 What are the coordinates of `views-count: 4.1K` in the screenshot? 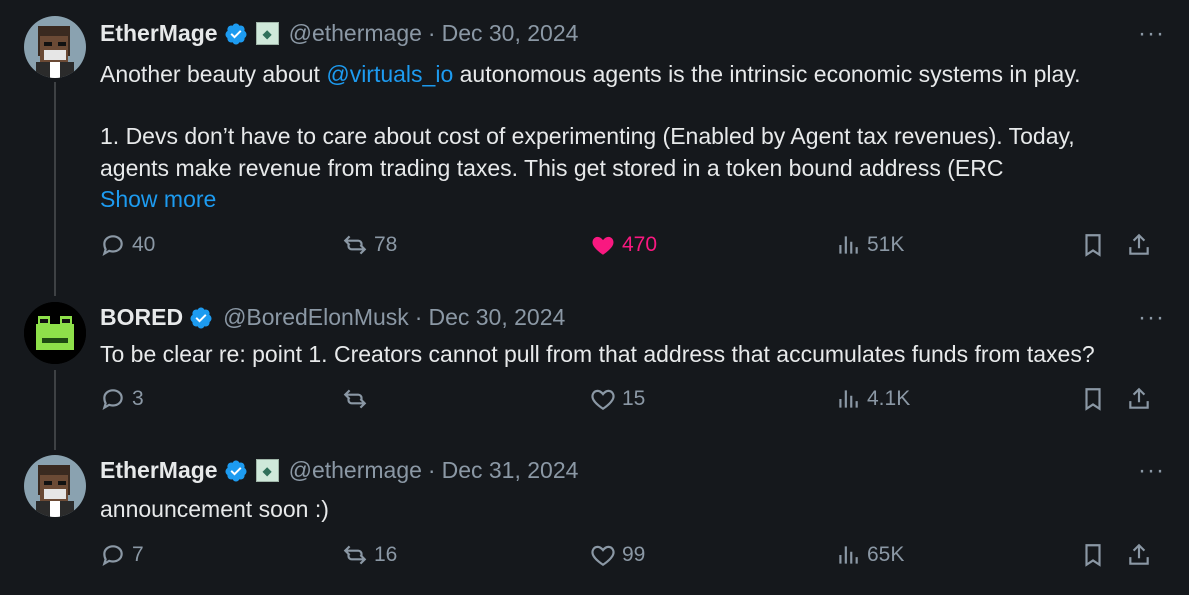 It's located at (889, 398).